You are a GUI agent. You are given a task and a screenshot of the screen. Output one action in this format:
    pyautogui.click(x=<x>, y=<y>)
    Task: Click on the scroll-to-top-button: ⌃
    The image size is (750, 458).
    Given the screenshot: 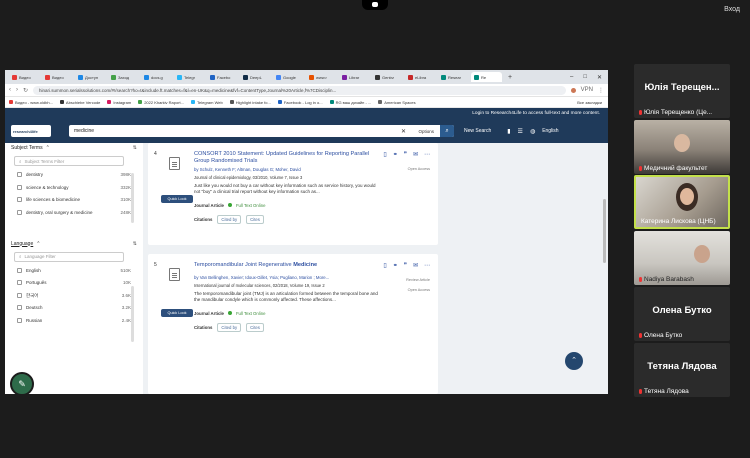 What is the action you would take?
    pyautogui.click(x=574, y=361)
    